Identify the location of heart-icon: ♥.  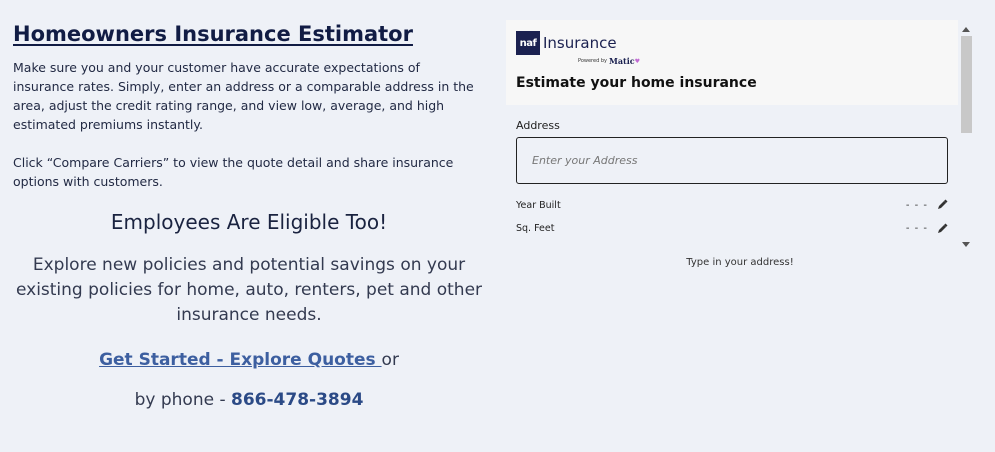
(637, 61).